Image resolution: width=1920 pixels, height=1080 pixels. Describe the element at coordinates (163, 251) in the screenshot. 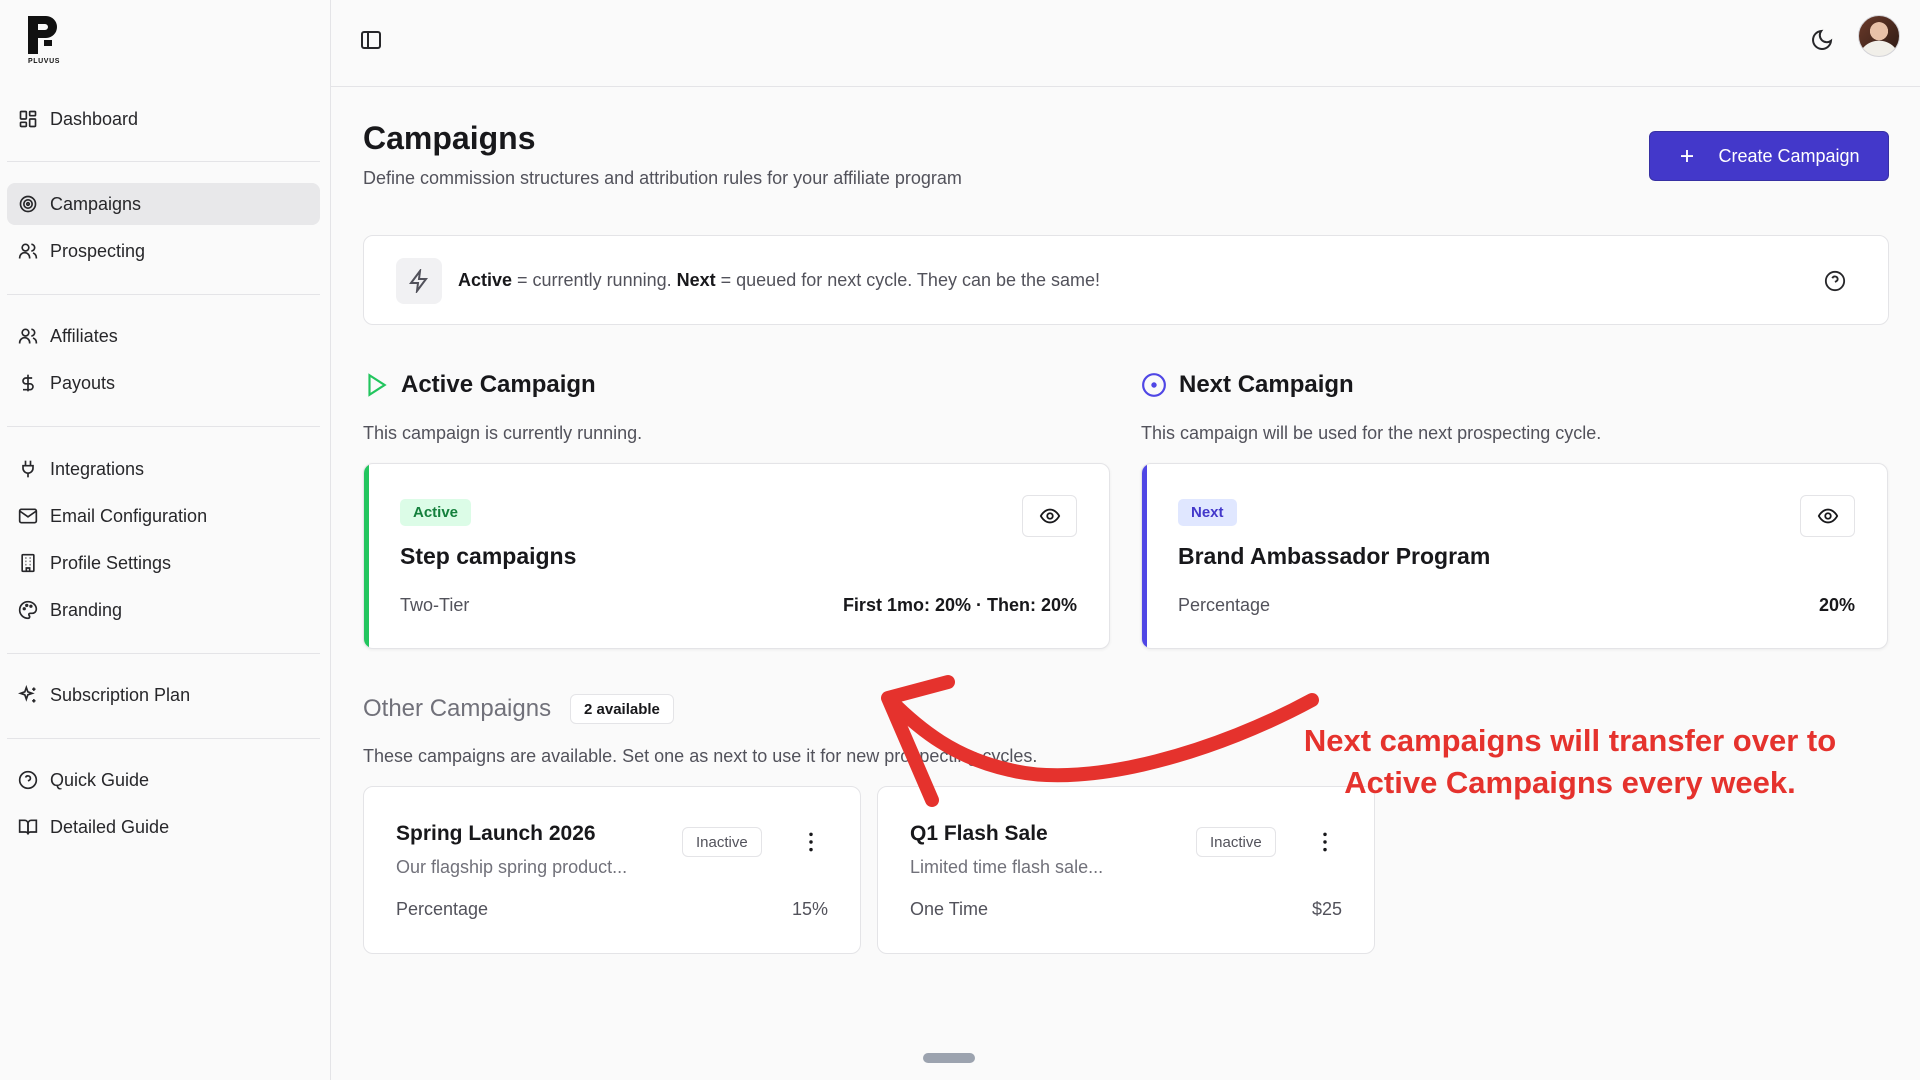

I see `sidebar-item-prospecting: Prospecting` at that location.